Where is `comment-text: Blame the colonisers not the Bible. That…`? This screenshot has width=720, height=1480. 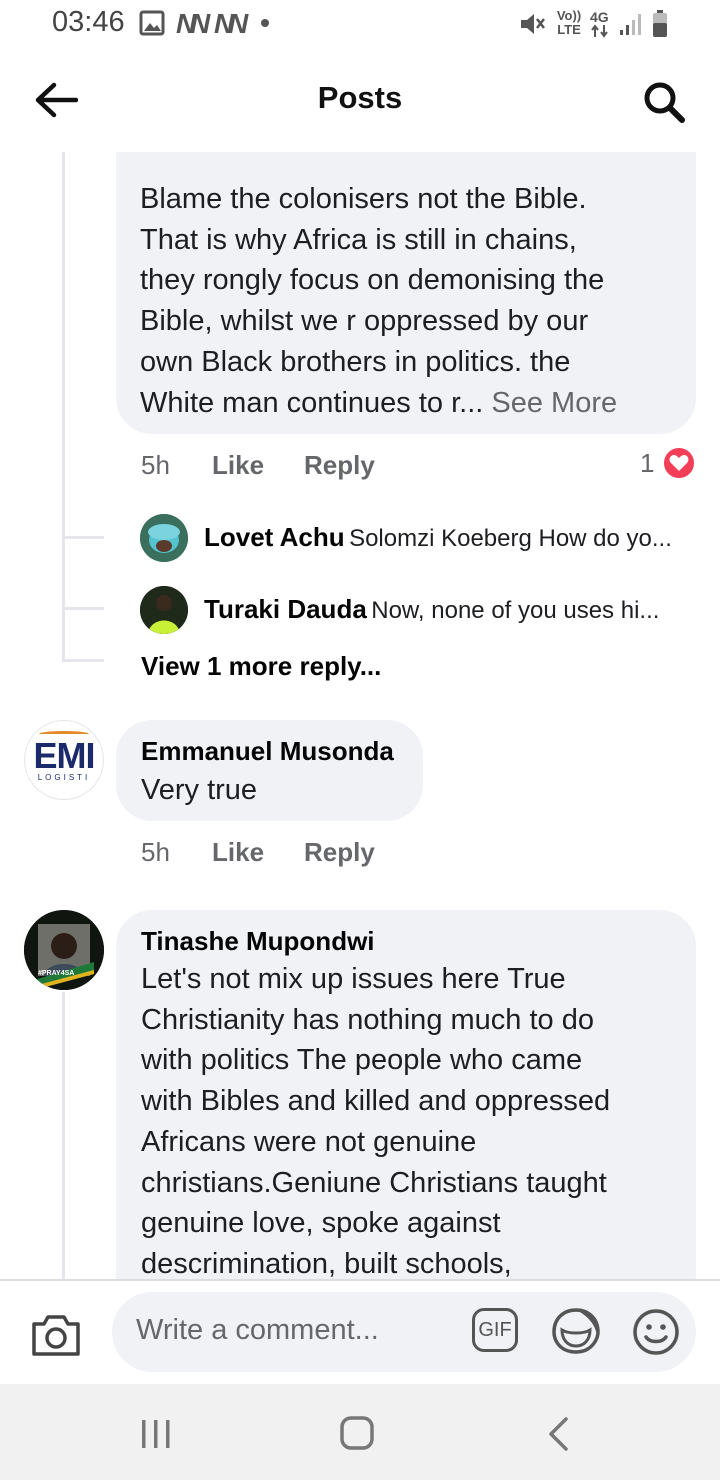 comment-text: Blame the colonisers not the Bible. That… is located at coordinates (379, 301).